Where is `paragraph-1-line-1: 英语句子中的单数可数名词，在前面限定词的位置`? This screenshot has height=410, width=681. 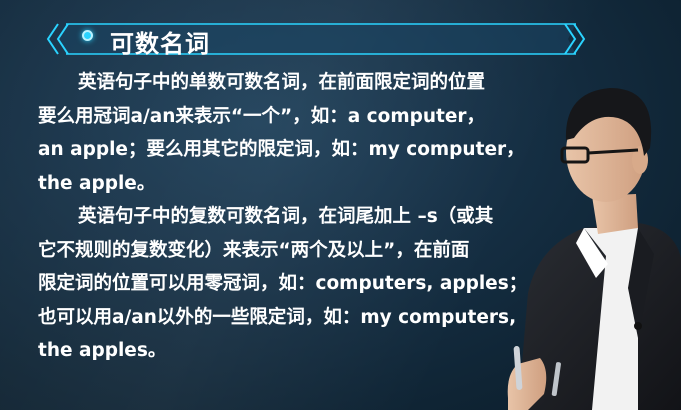 paragraph-1-line-1: 英语句子中的单数可数名词，在前面限定词的位置 is located at coordinates (282, 82).